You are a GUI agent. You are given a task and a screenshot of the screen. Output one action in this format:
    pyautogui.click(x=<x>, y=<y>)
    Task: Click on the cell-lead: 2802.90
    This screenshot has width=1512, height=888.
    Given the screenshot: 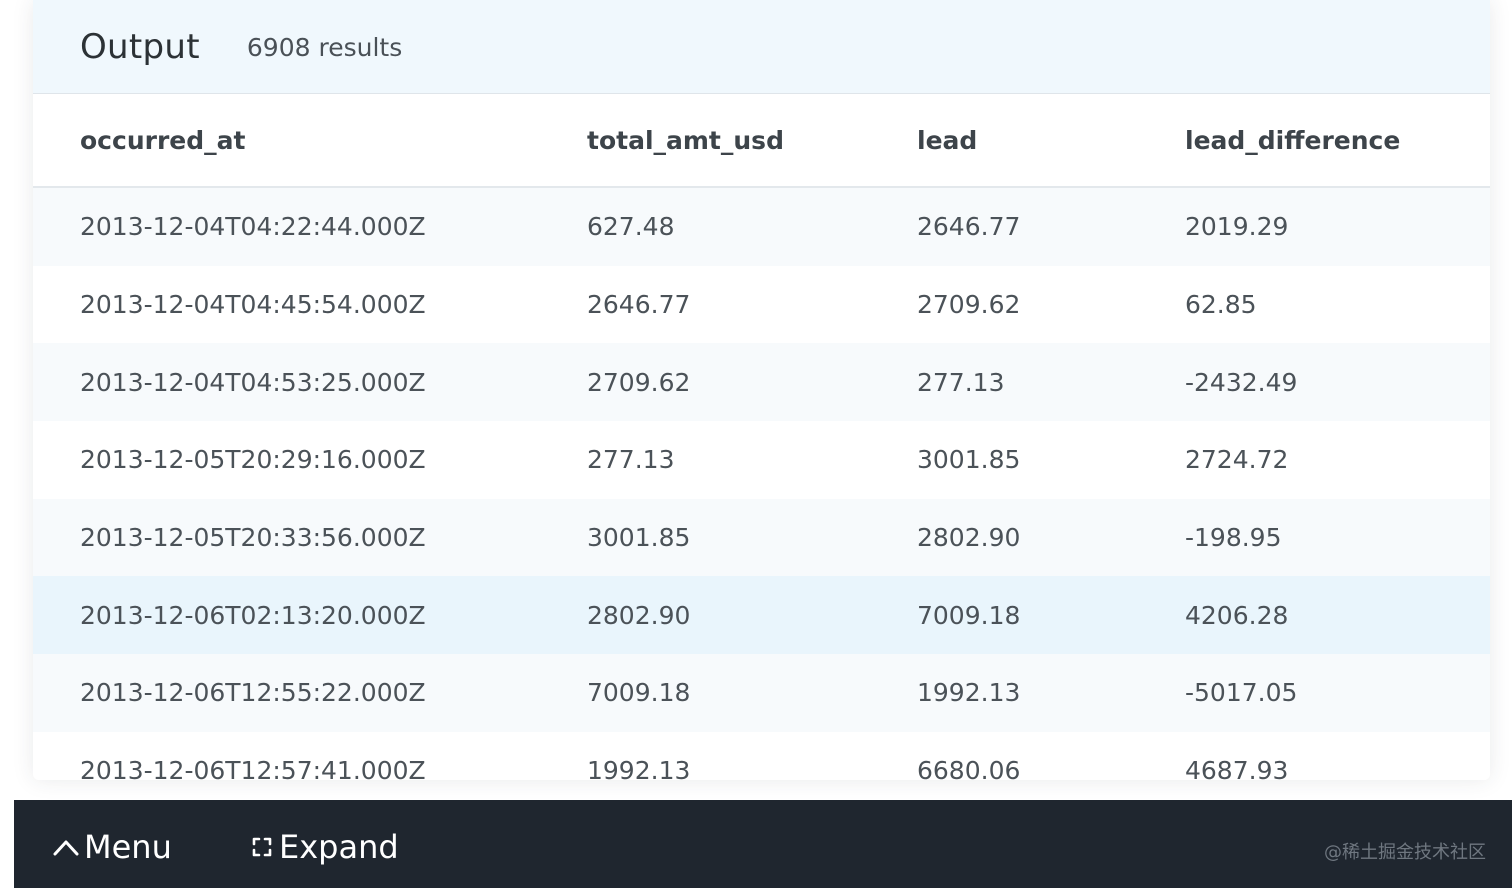 What is the action you would take?
    pyautogui.click(x=1051, y=537)
    